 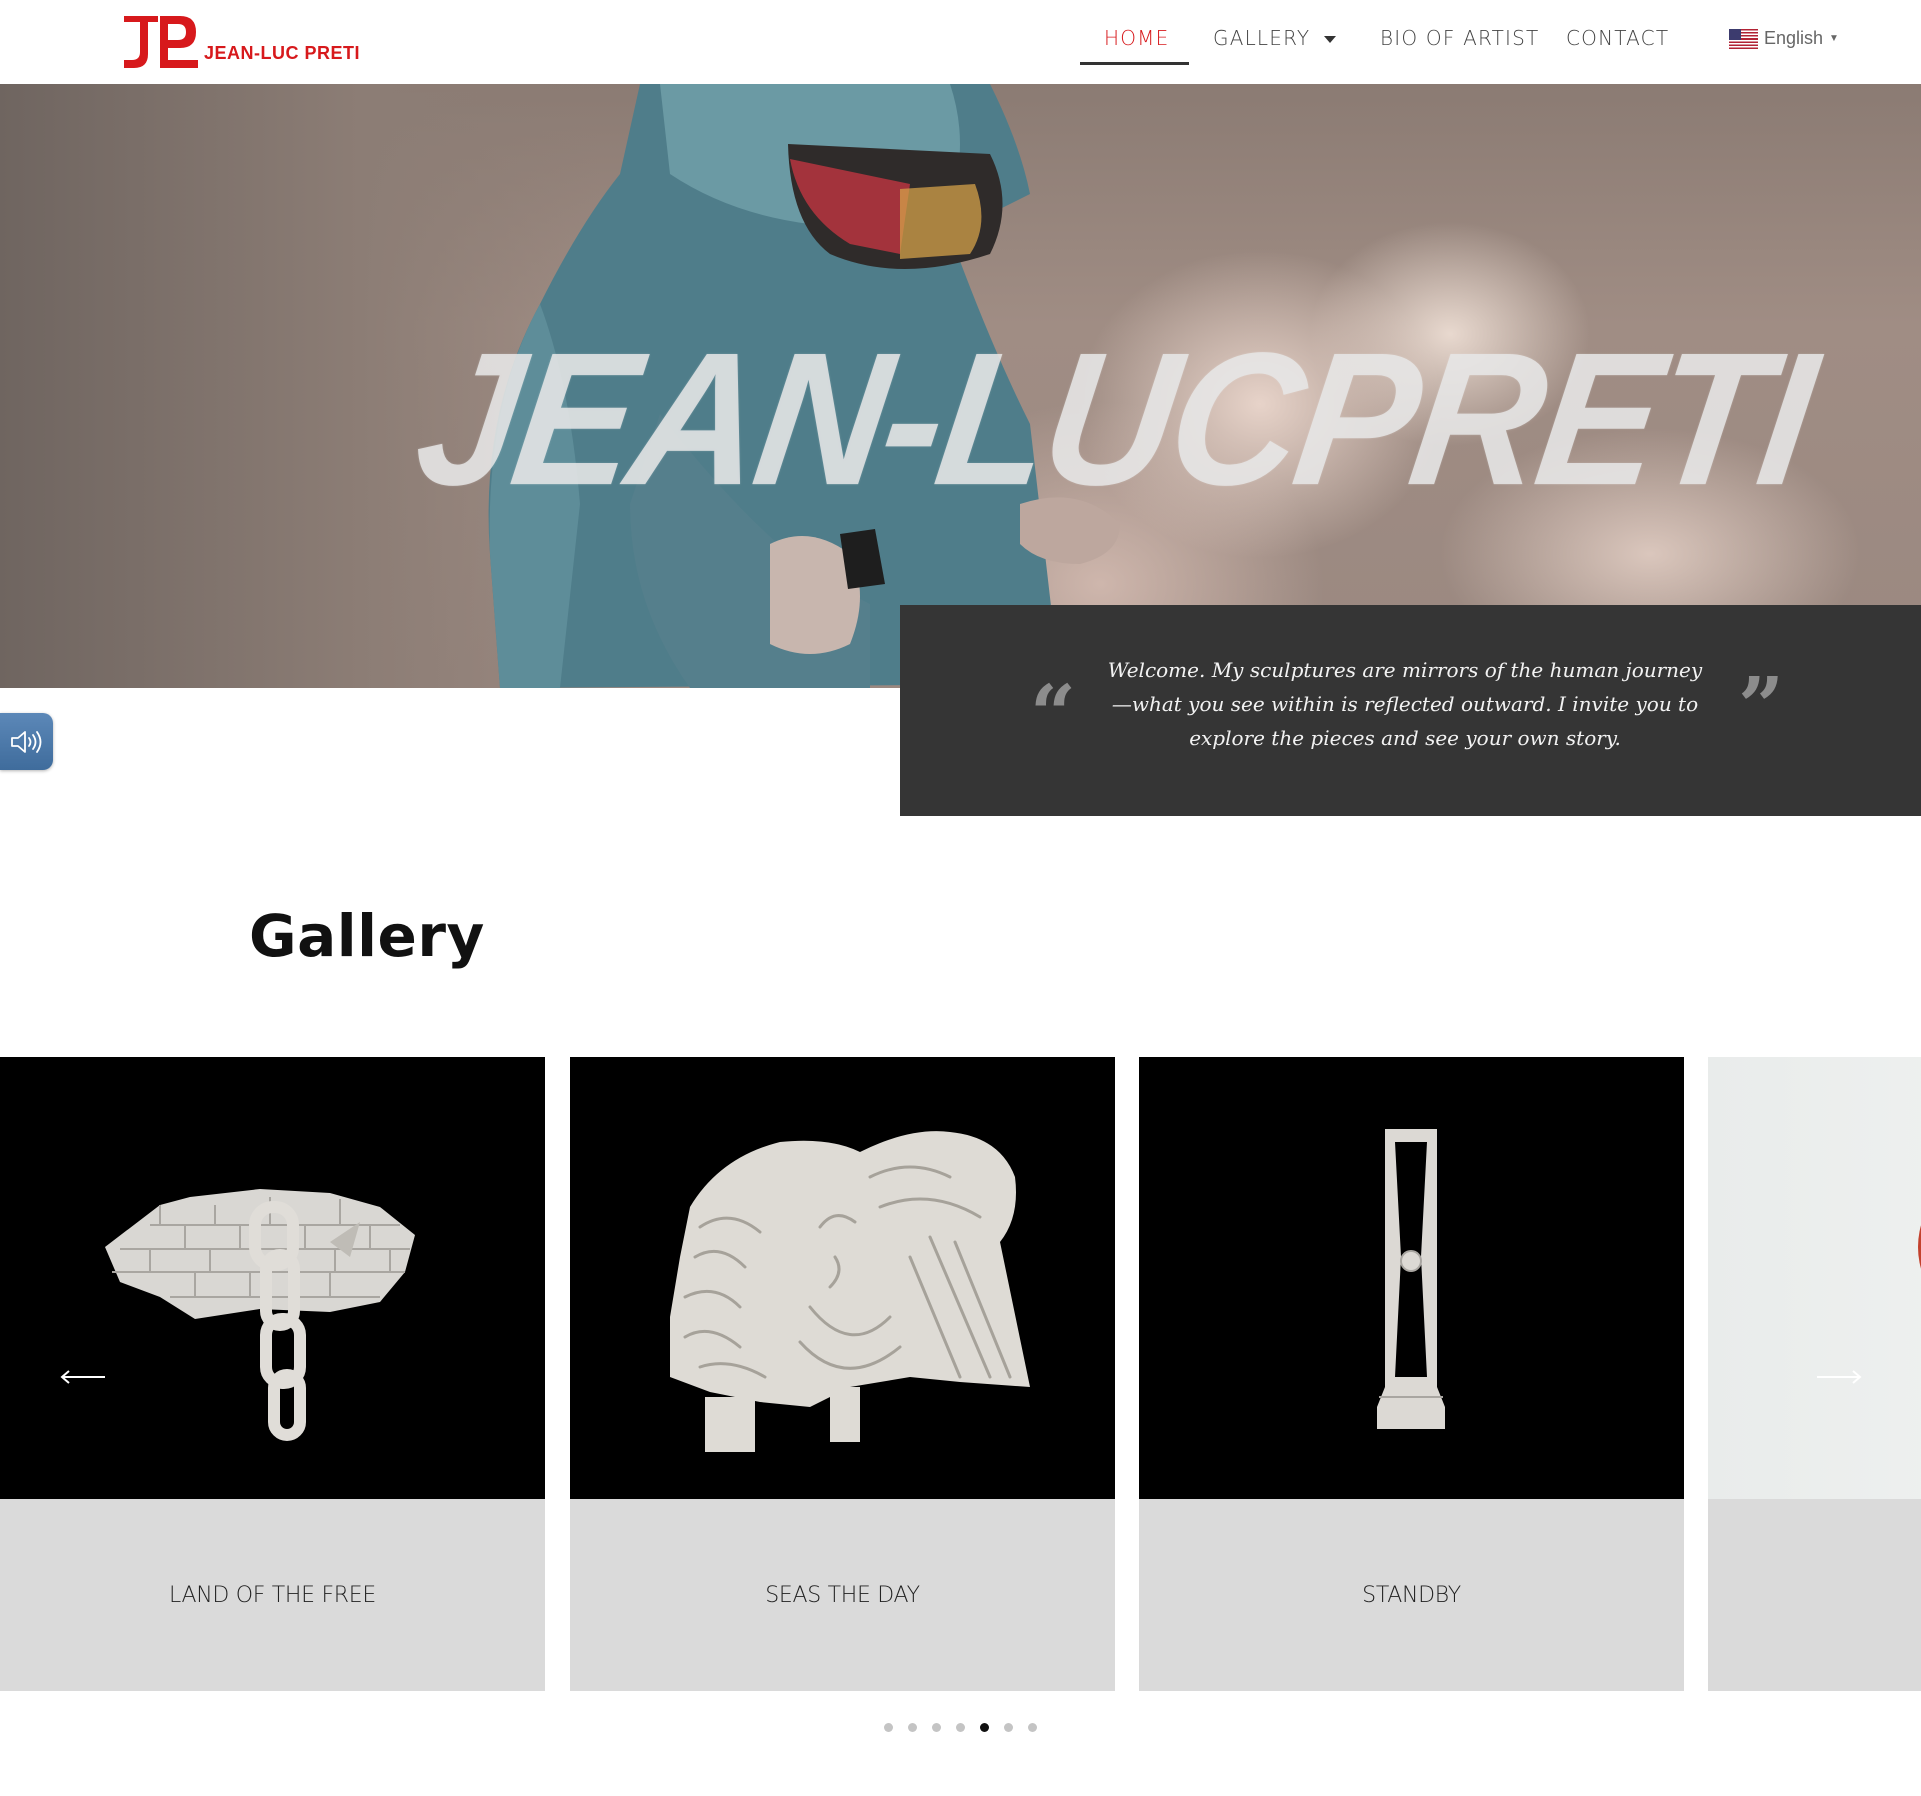 What do you see at coordinates (1617, 38) in the screenshot?
I see `nav-contact: CONTACT` at bounding box center [1617, 38].